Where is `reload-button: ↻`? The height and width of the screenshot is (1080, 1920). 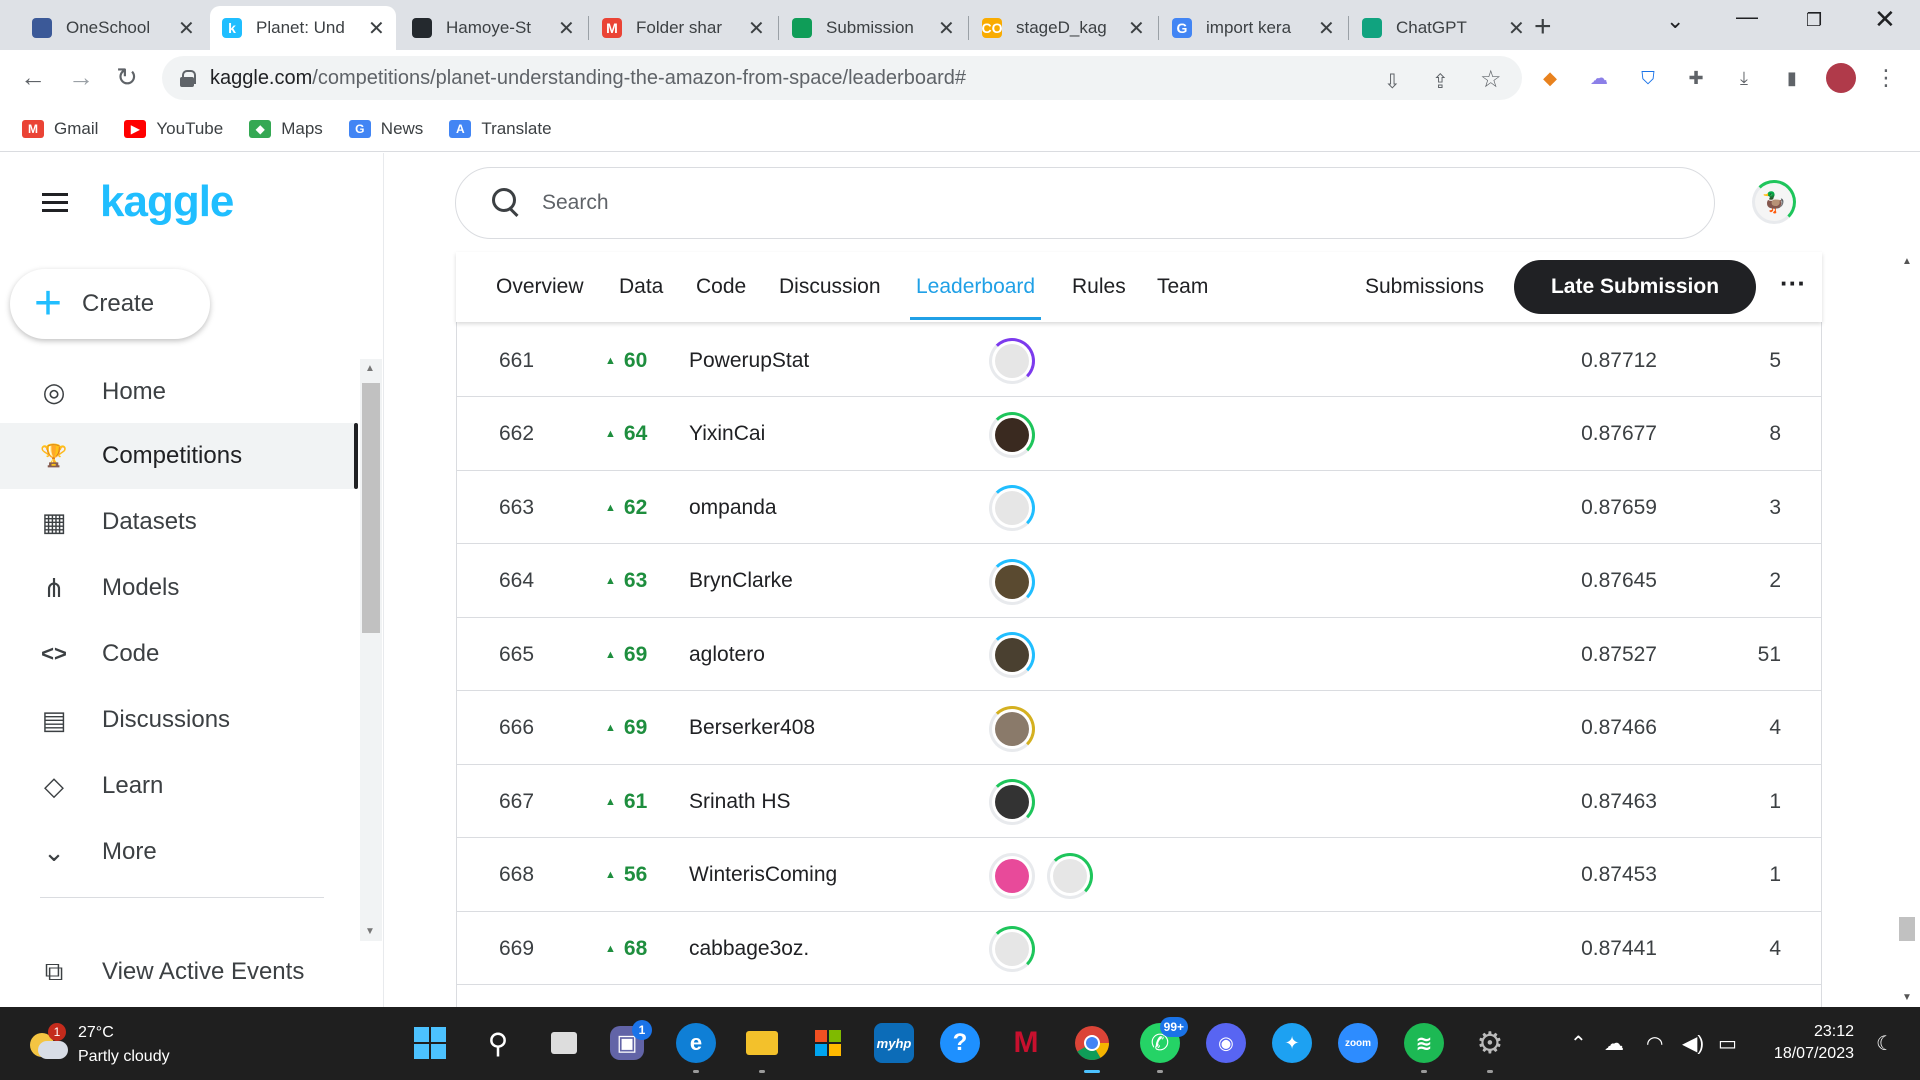
reload-button: ↻ is located at coordinates (127, 77).